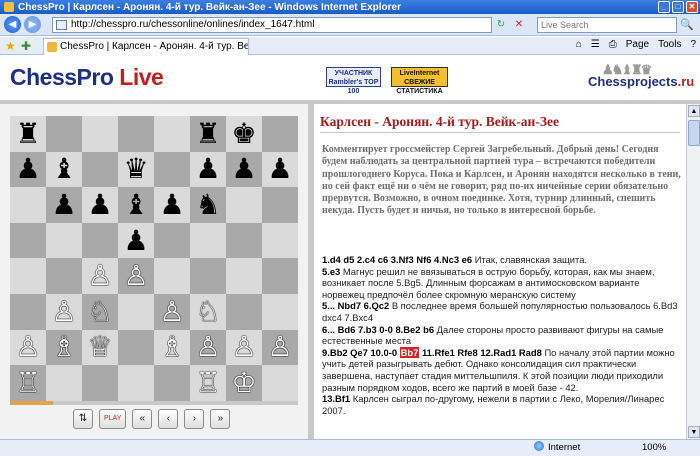 This screenshot has width=700, height=456. What do you see at coordinates (693, 271) in the screenshot?
I see `vertical-scrollbar: ▲ ▼` at bounding box center [693, 271].